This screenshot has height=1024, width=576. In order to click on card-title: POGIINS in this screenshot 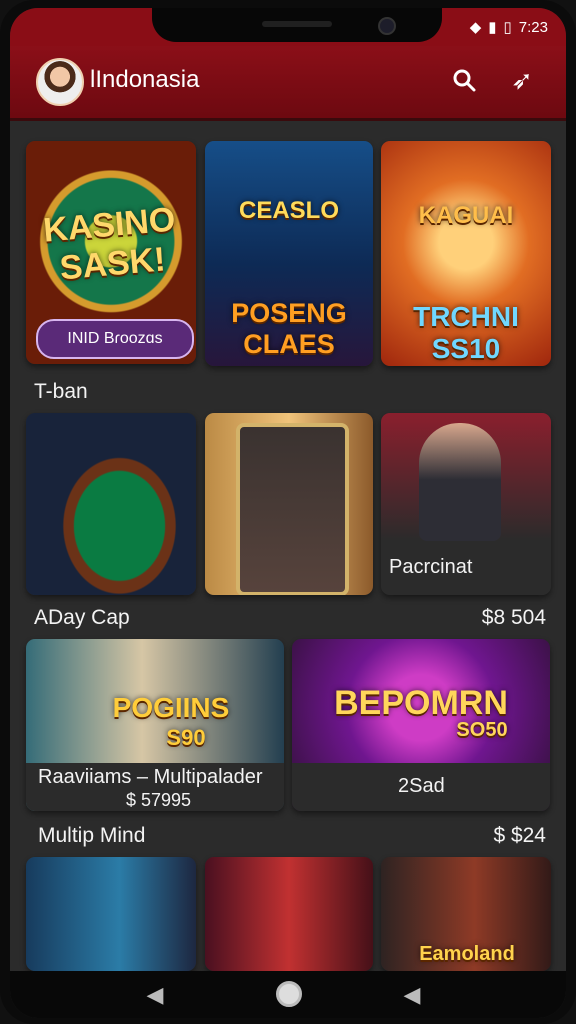, I will do `click(171, 707)`.